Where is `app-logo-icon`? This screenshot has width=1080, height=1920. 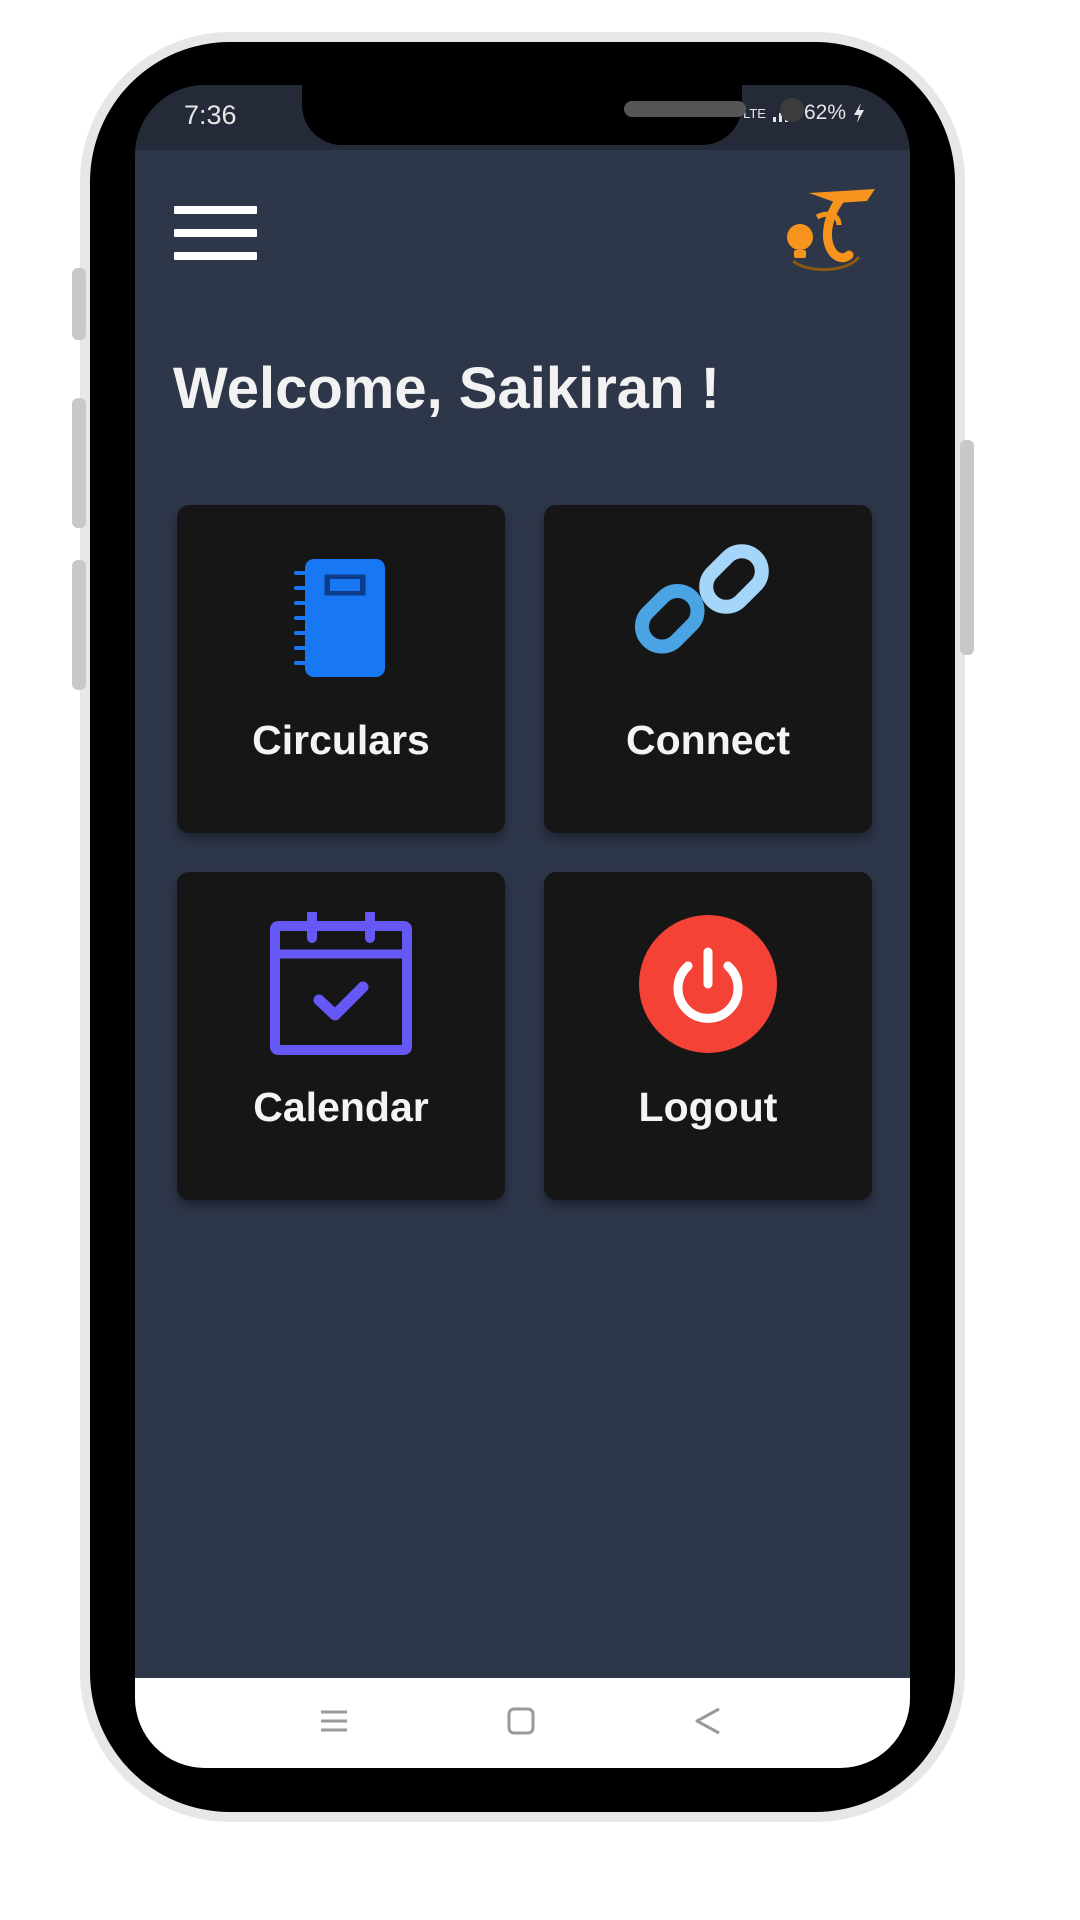
app-logo-icon is located at coordinates (831, 230).